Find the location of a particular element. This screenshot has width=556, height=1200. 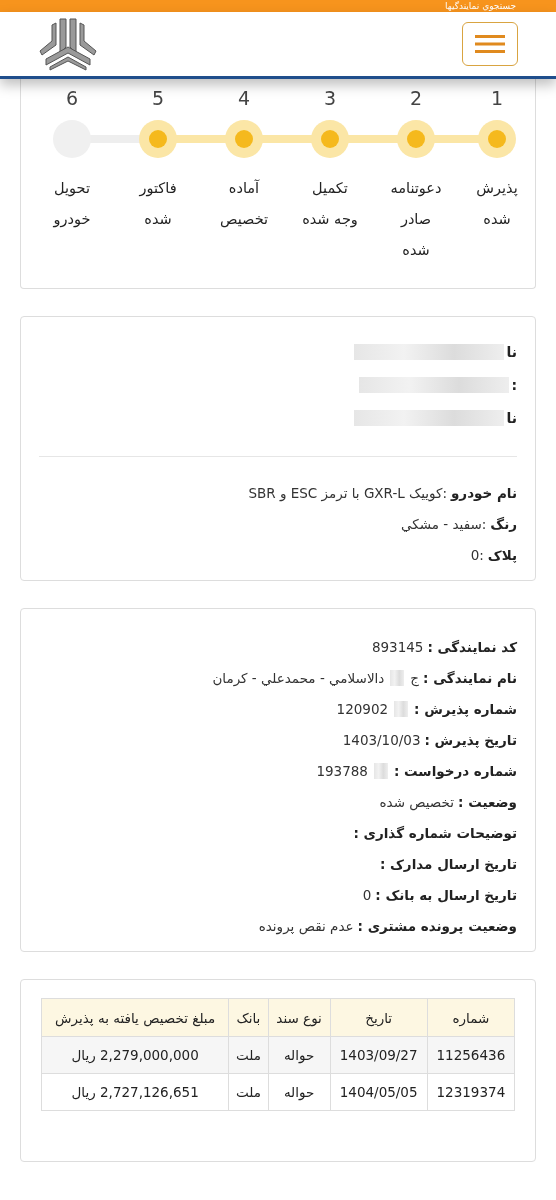

step-number: 6 is located at coordinates (72, 99).